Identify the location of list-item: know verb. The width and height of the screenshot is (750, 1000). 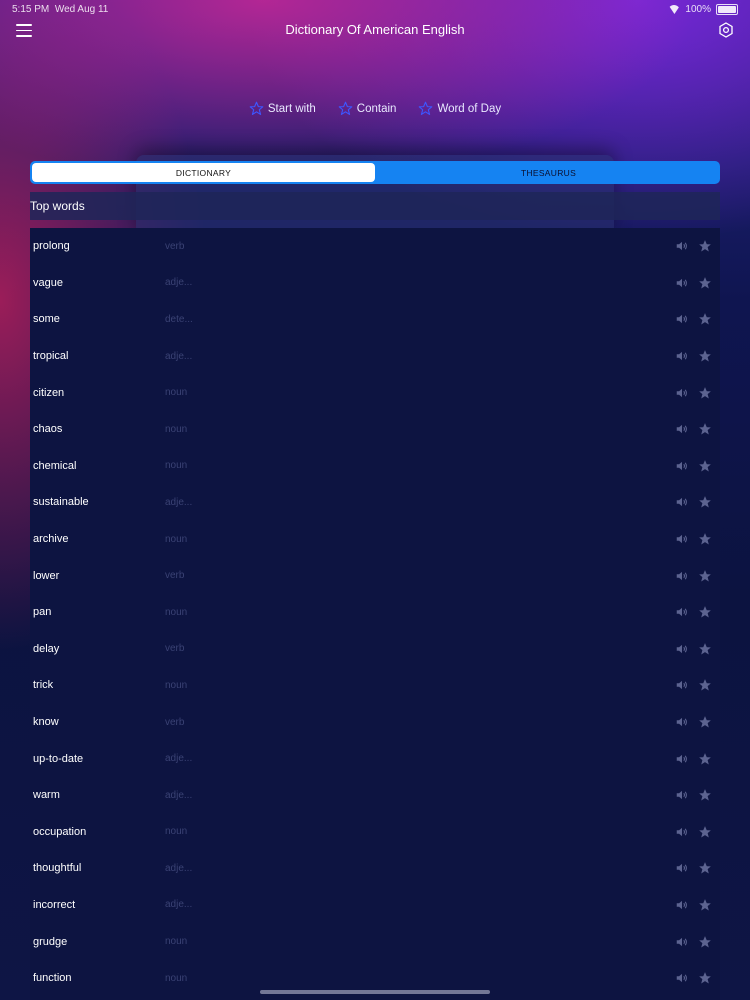
(375, 722).